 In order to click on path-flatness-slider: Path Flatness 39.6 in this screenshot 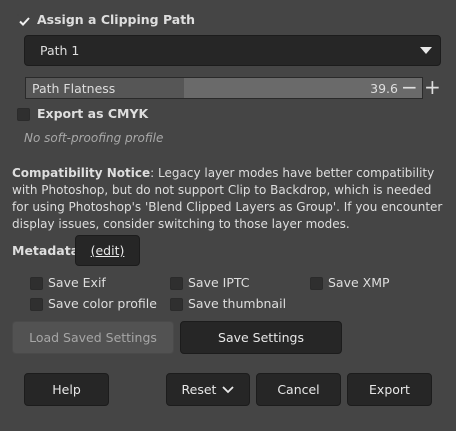, I will do `click(224, 88)`.